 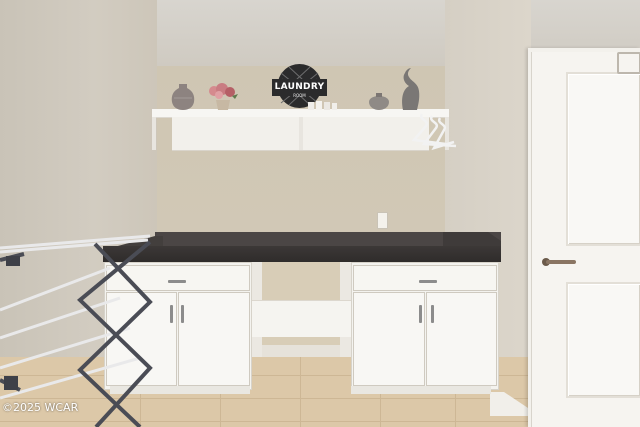 What do you see at coordinates (379, 101) in the screenshot?
I see `decor-bowl-icon` at bounding box center [379, 101].